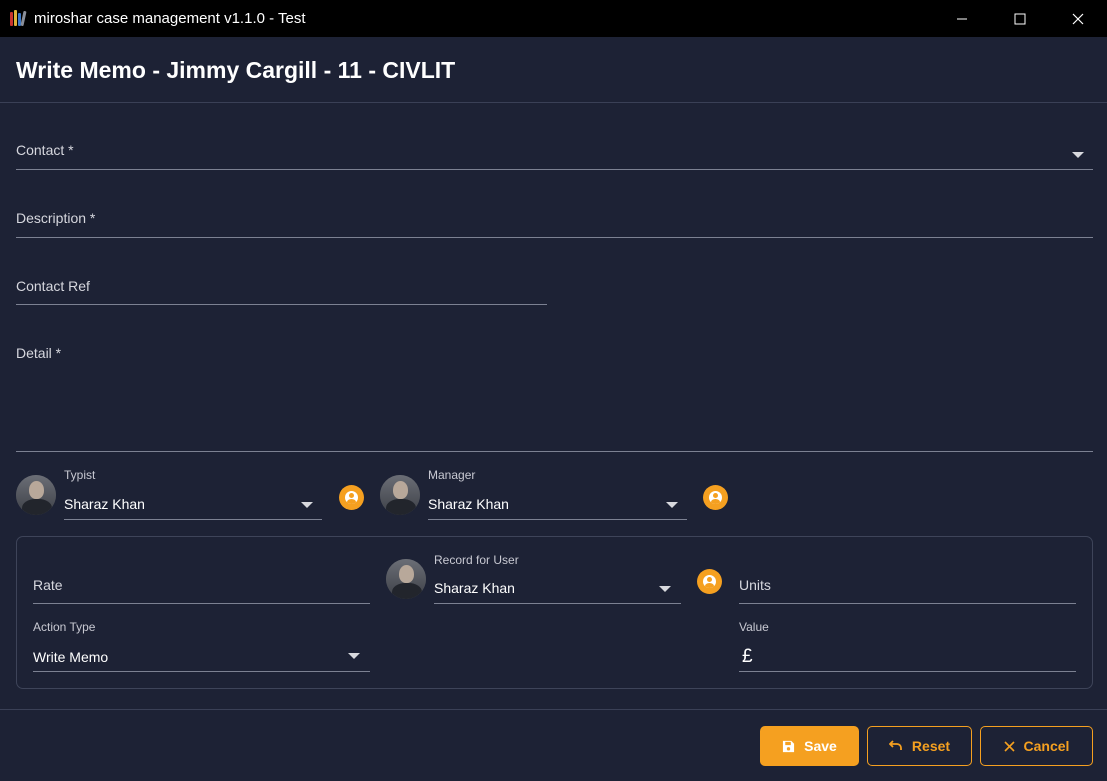  I want to click on record-for-user-label: Record for User, so click(476, 560).